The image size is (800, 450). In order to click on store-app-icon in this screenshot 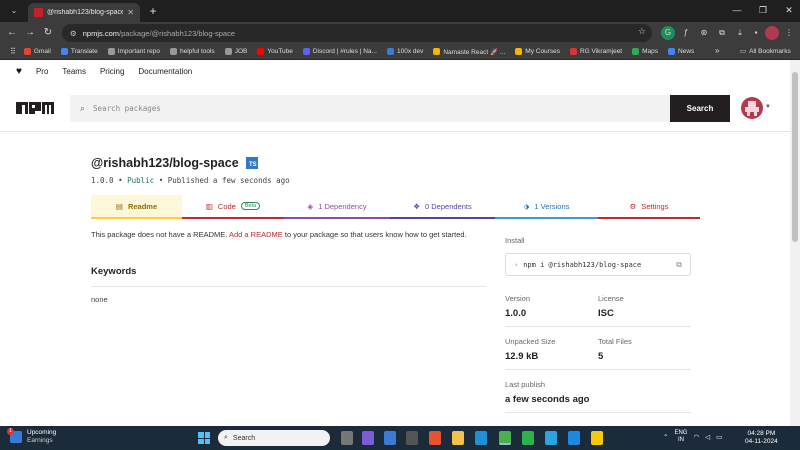, I will do `click(412, 438)`.